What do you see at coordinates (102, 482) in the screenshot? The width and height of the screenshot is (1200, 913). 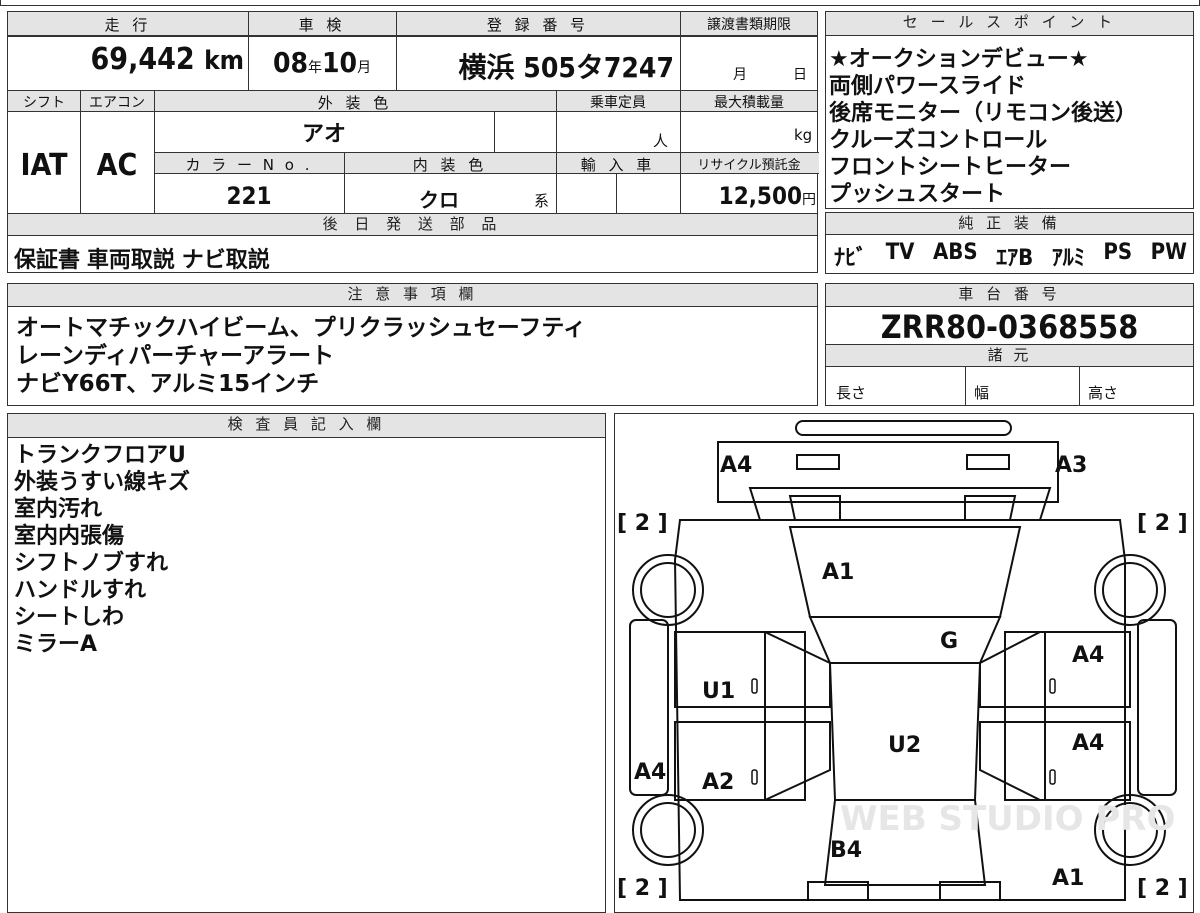 I see `inspector-line: 外装うすい線キズ` at bounding box center [102, 482].